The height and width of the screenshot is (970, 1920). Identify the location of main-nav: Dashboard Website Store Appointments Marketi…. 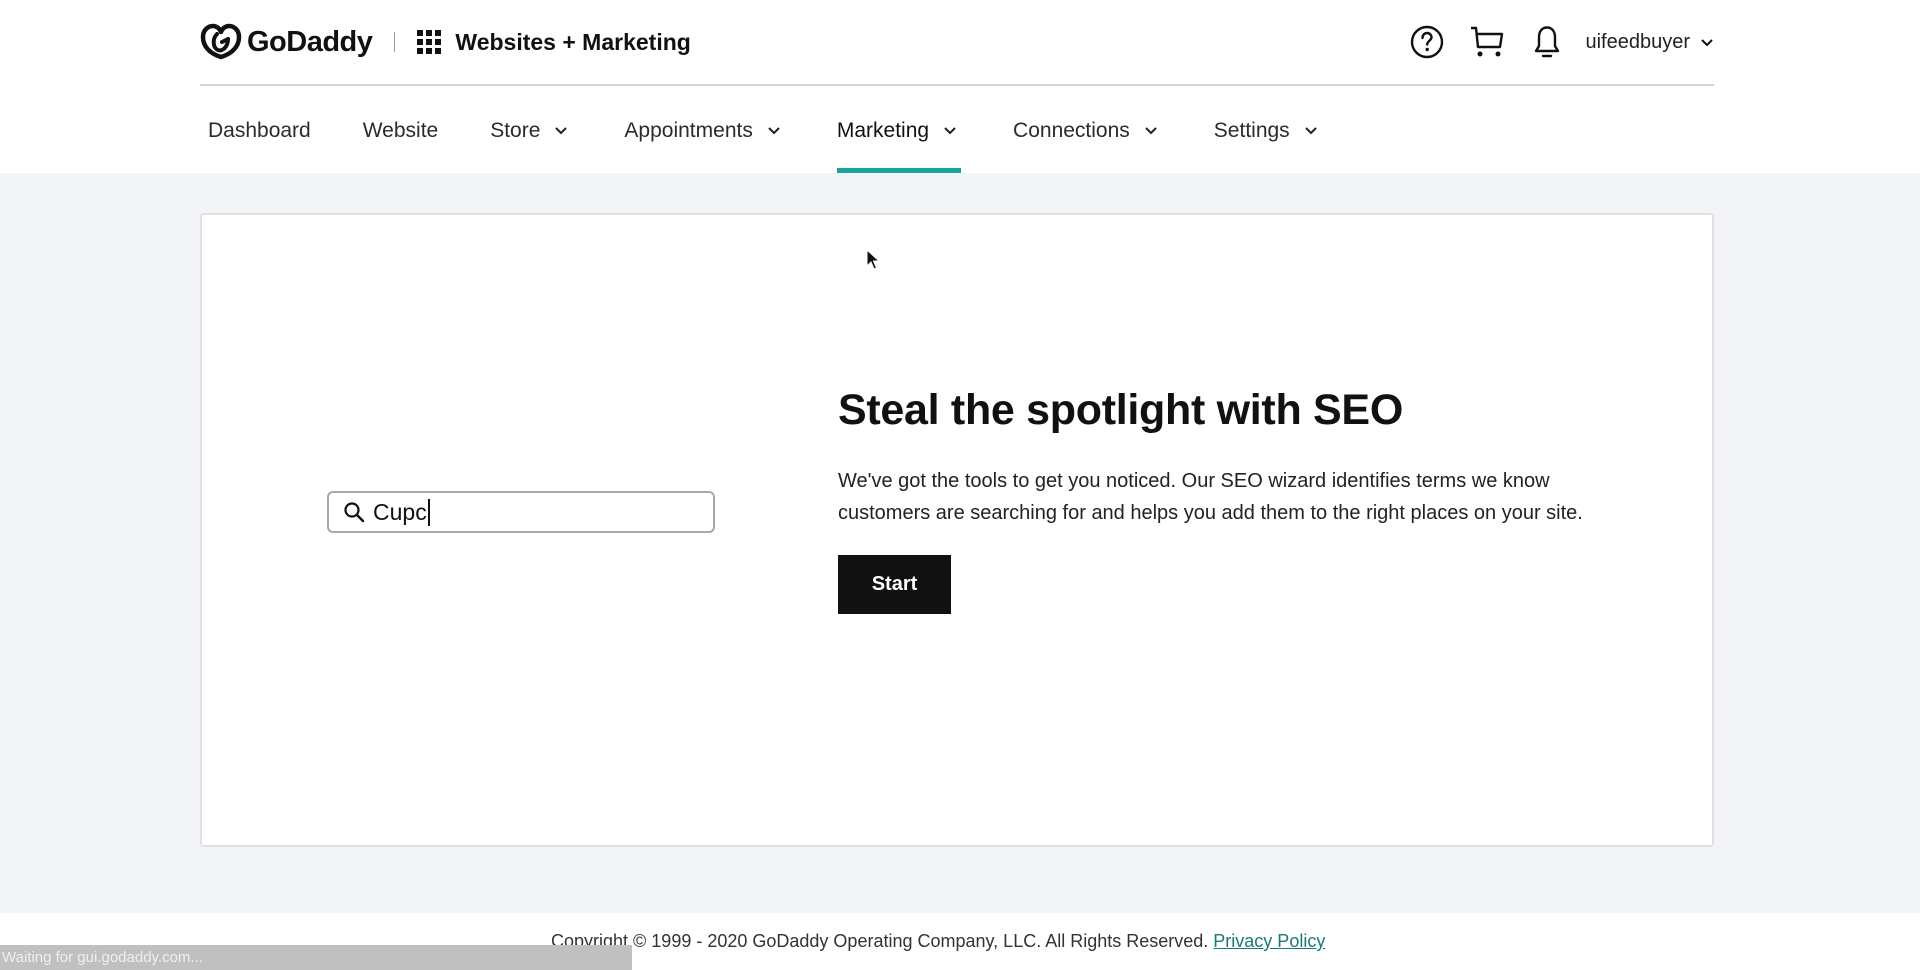
(783, 130).